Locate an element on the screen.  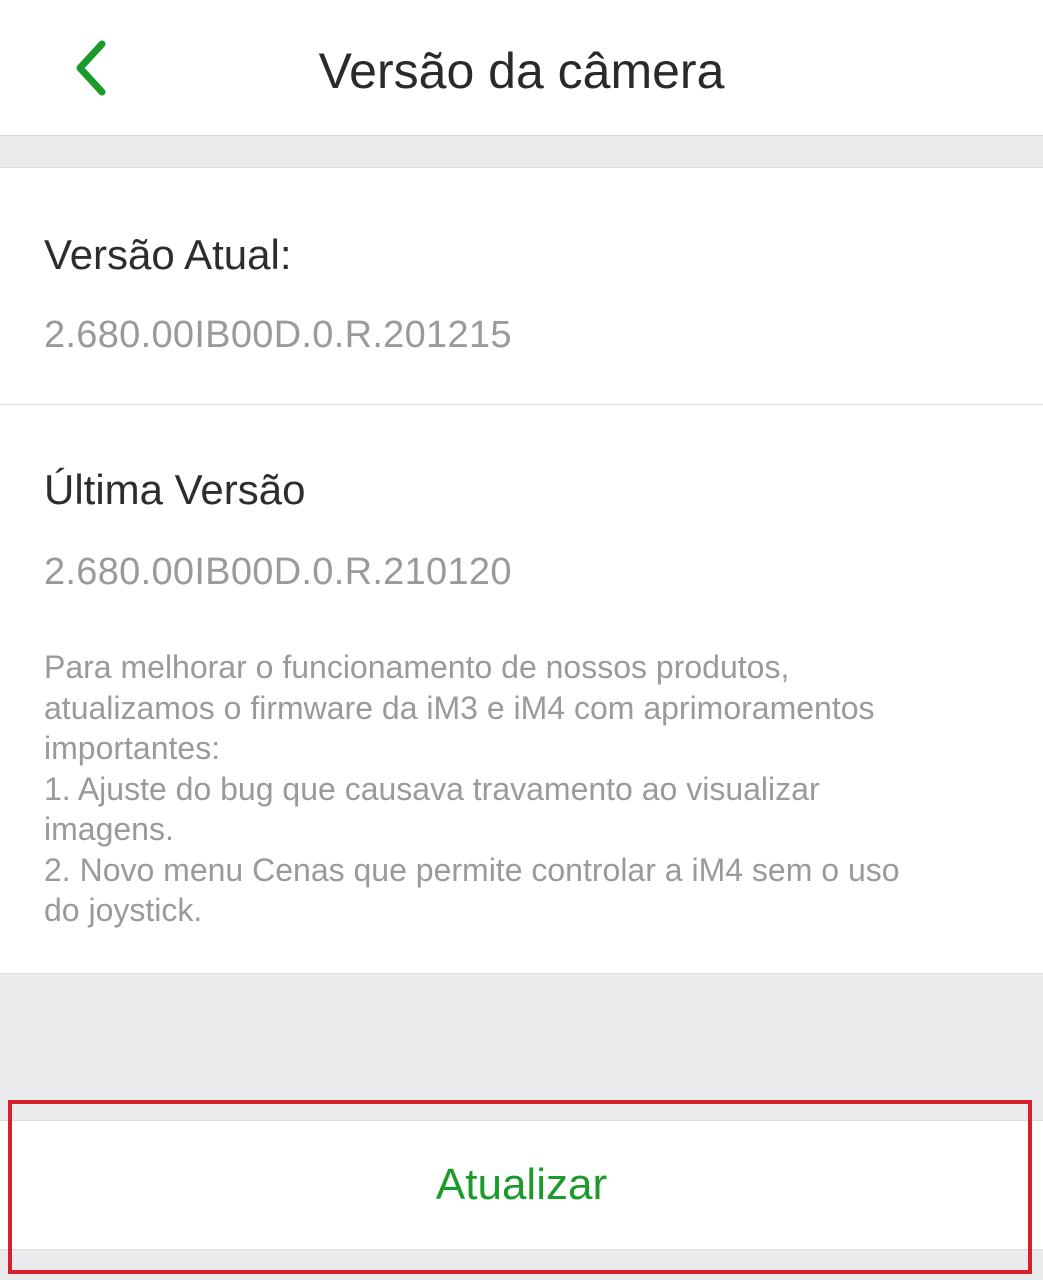
current-version-value: 2.680.00IB00D.0.R.201215 is located at coordinates (278, 335).